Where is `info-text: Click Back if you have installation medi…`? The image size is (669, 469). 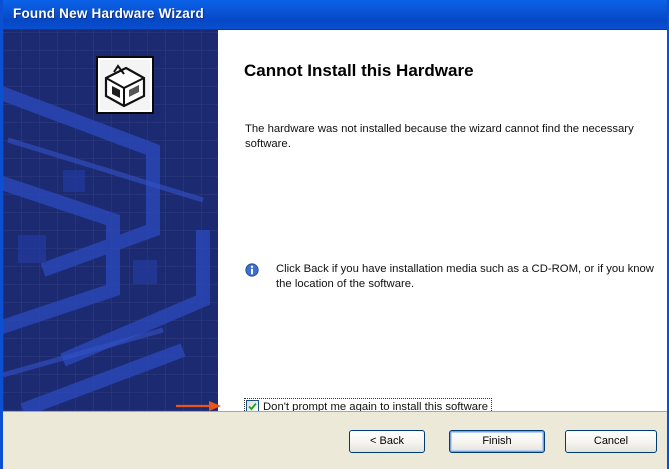
info-text: Click Back if you have installation medi… is located at coordinates (465, 276).